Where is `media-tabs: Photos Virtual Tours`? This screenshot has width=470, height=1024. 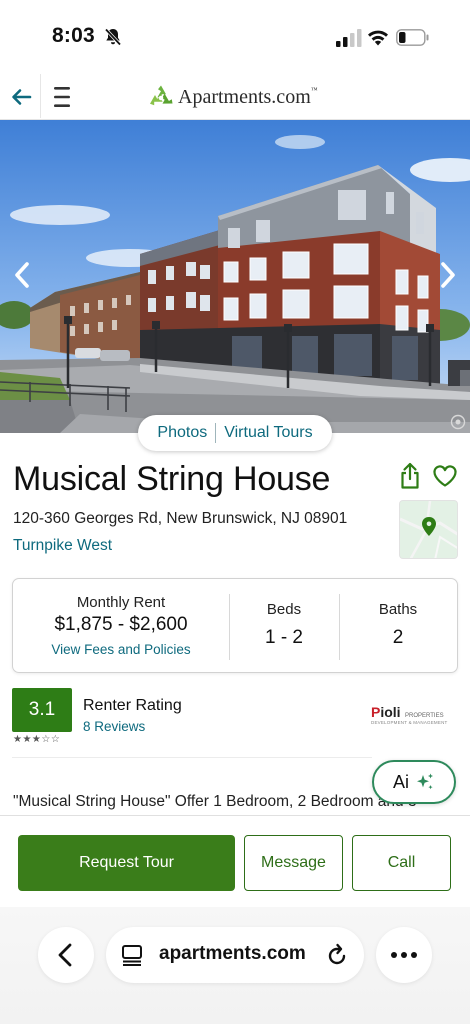
media-tabs: Photos Virtual Tours is located at coordinates (235, 433).